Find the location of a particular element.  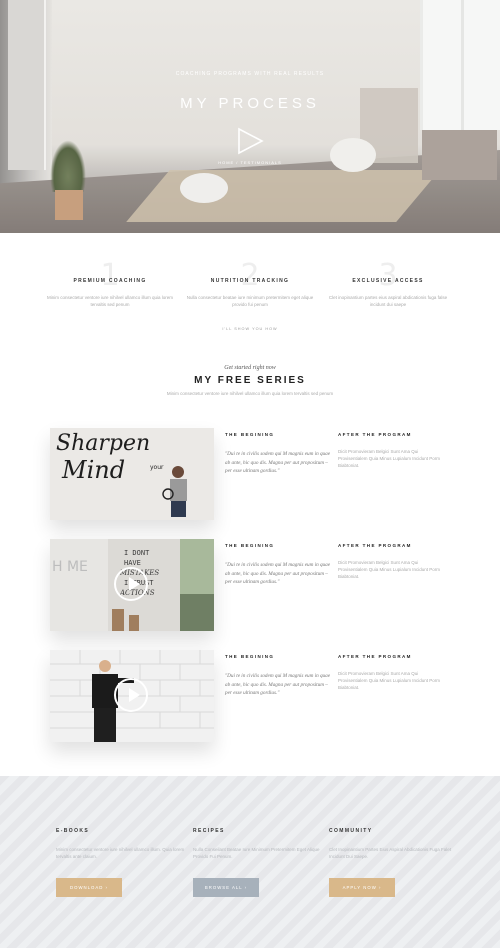

feature-title: PREMIUM COACHING is located at coordinates (110, 281).